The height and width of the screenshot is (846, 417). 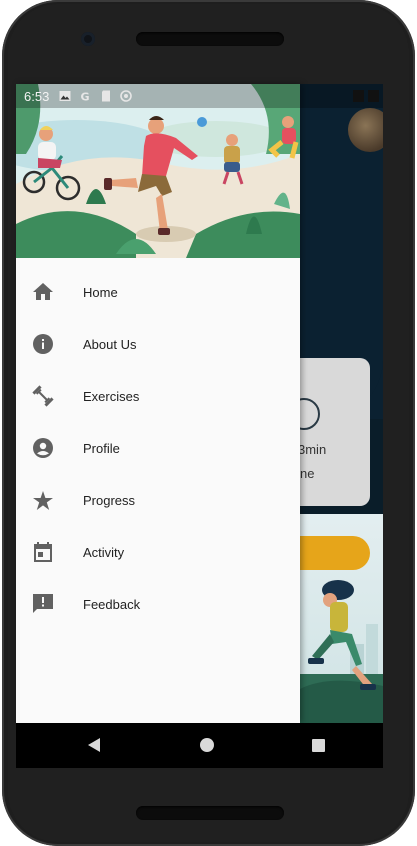 I want to click on dumbbell-icon, so click(x=43, y=396).